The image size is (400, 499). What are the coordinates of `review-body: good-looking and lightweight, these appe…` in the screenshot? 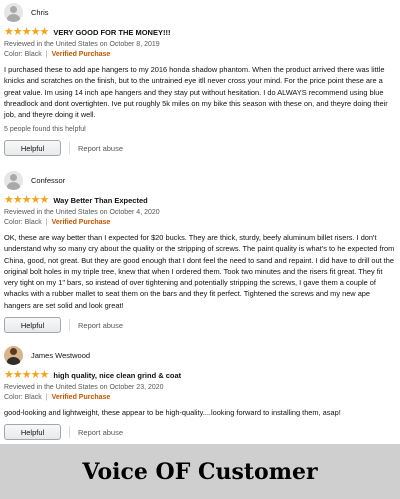 It's located at (172, 412).